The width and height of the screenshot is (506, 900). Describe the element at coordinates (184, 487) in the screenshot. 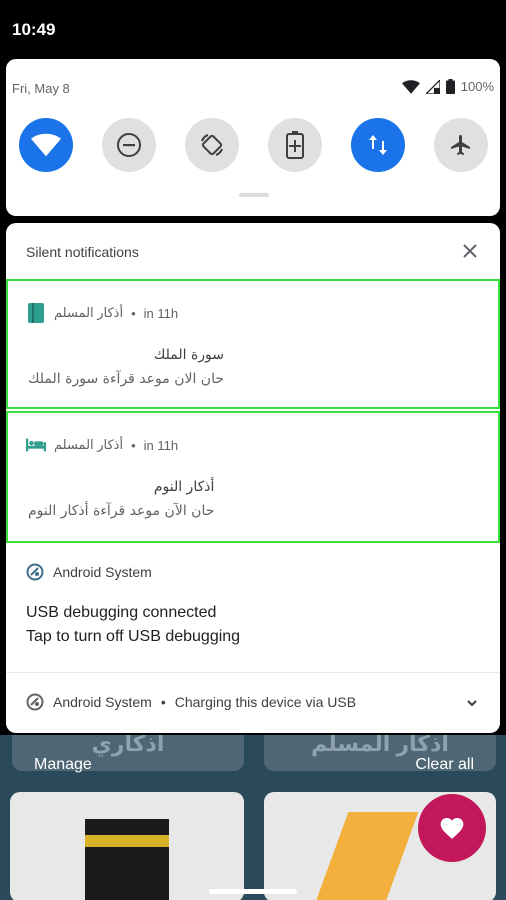

I see `notification-title: أذكار النوم` at that location.